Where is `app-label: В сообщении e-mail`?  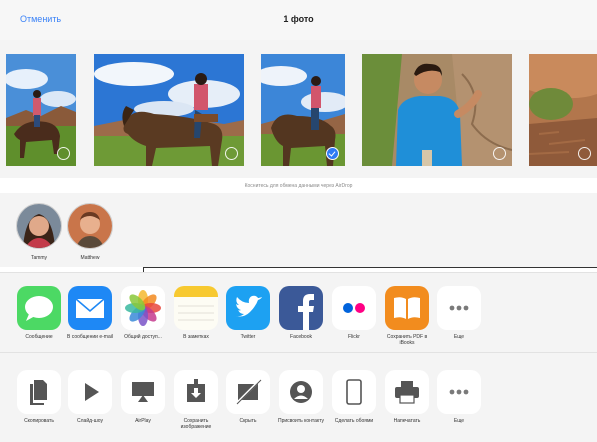
app-label: В сообщении e-mail is located at coordinates (90, 337).